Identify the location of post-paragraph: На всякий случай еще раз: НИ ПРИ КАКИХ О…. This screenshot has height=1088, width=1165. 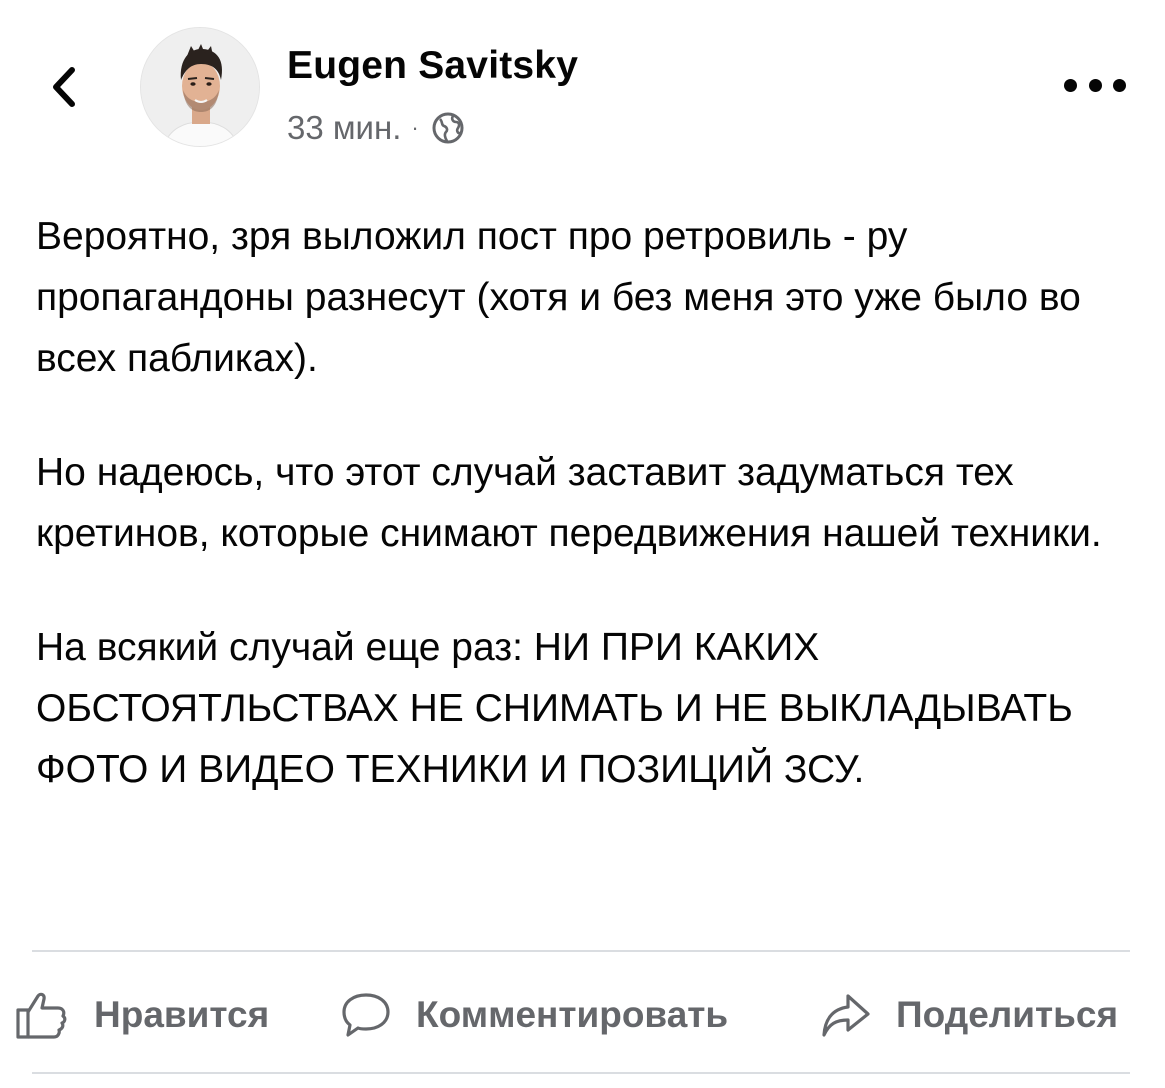
(554, 708).